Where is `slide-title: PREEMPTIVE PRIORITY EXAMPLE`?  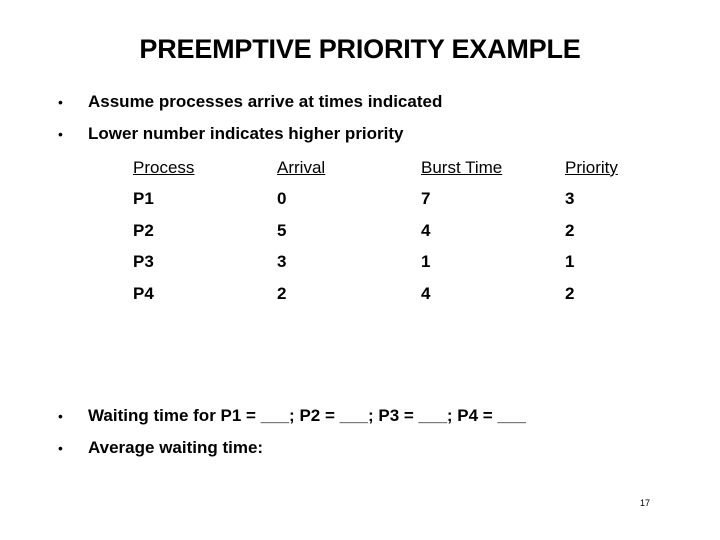 slide-title: PREEMPTIVE PRIORITY EXAMPLE is located at coordinates (360, 49).